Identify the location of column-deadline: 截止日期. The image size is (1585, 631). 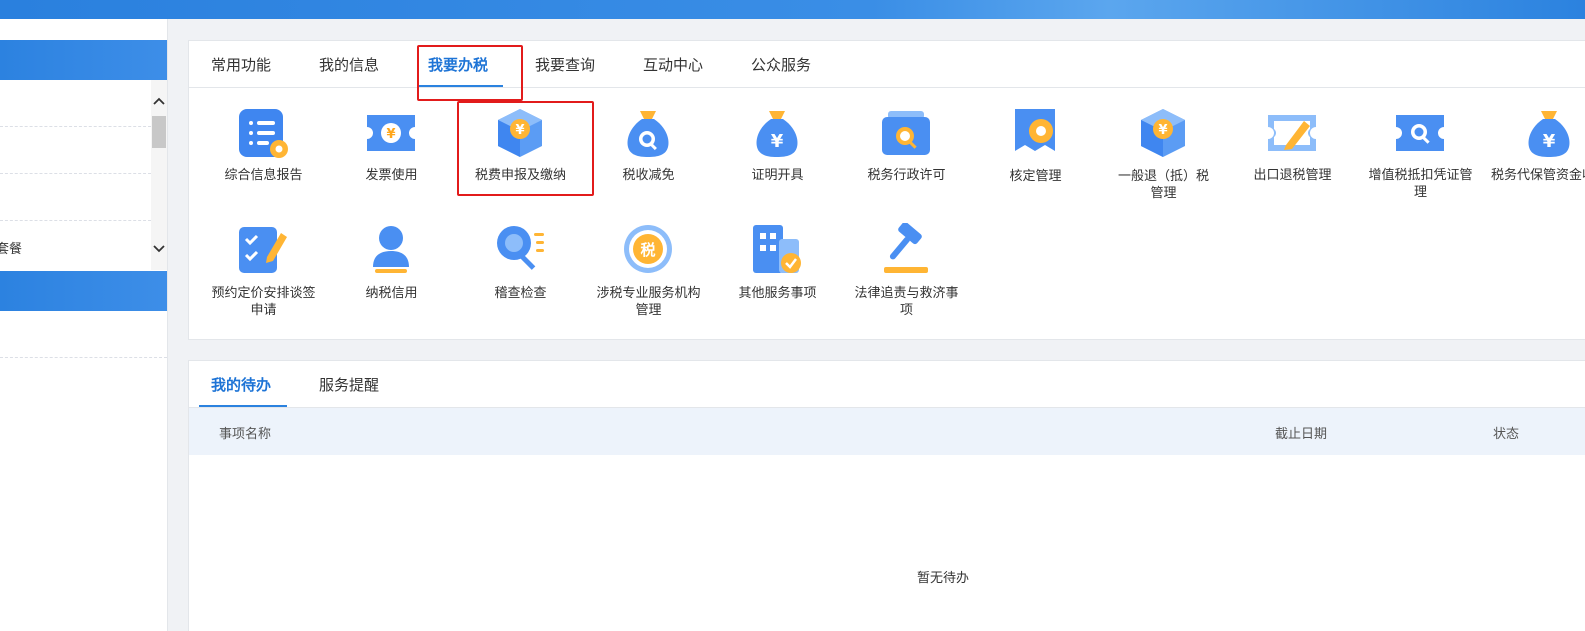
(1301, 434).